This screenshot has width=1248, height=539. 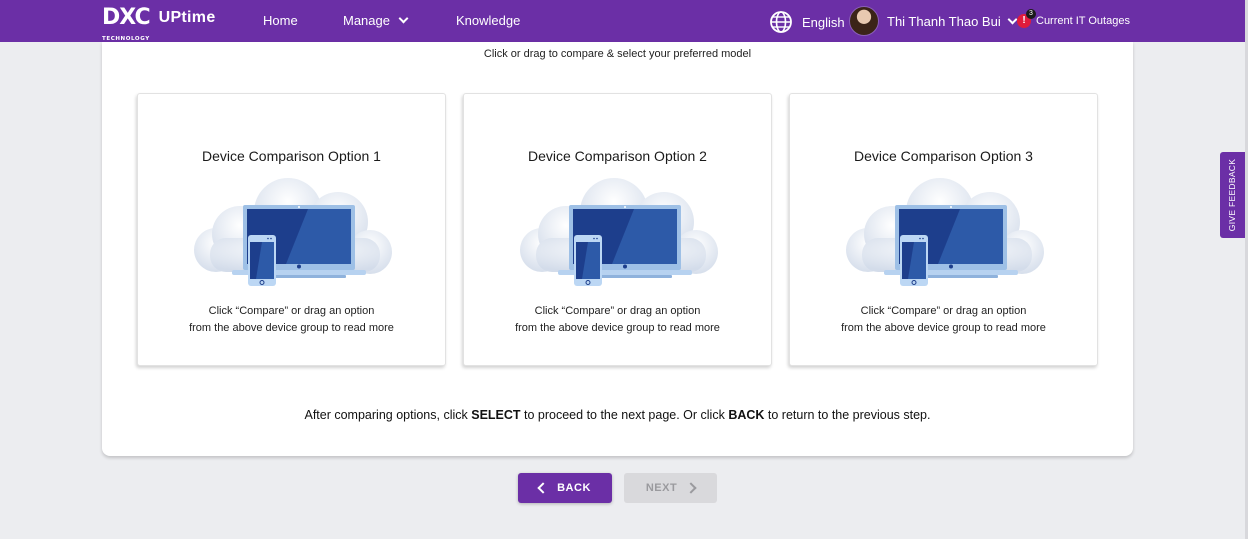 What do you see at coordinates (617, 156) in the screenshot?
I see `option-title: Device Comparison Option 2` at bounding box center [617, 156].